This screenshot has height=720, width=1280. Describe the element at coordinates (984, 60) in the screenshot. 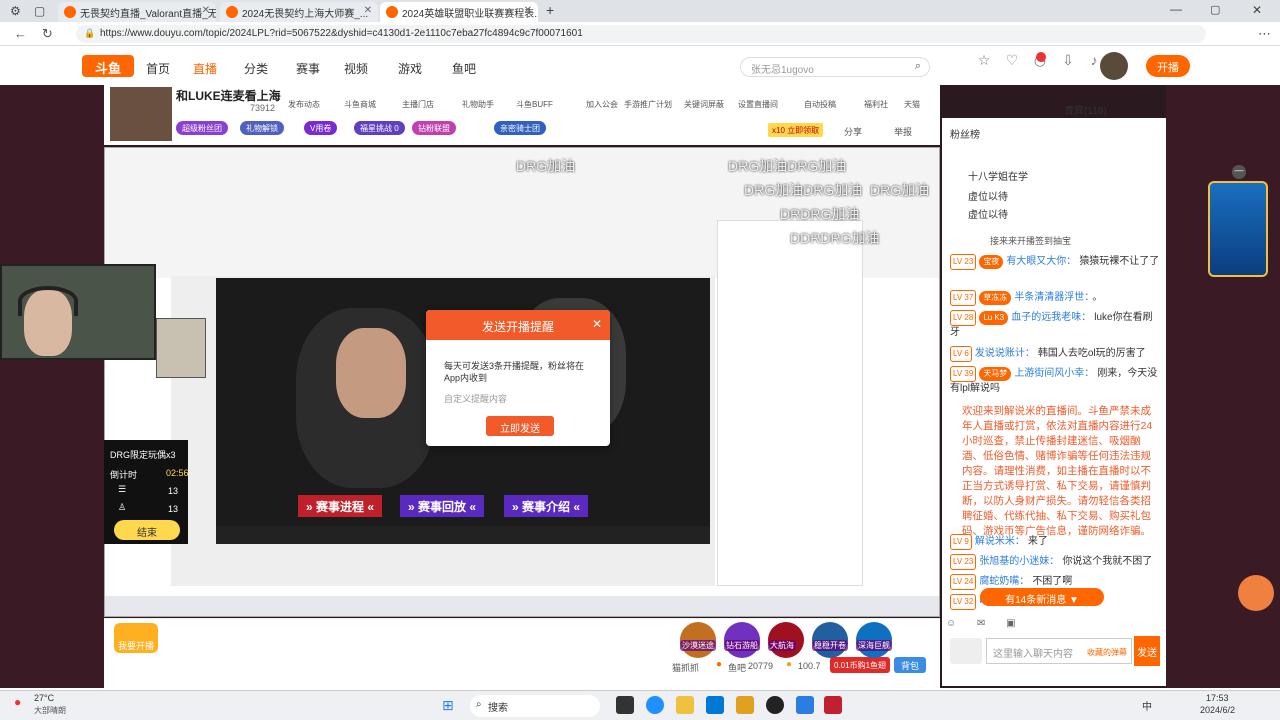

I see `star-icon: ☆` at that location.